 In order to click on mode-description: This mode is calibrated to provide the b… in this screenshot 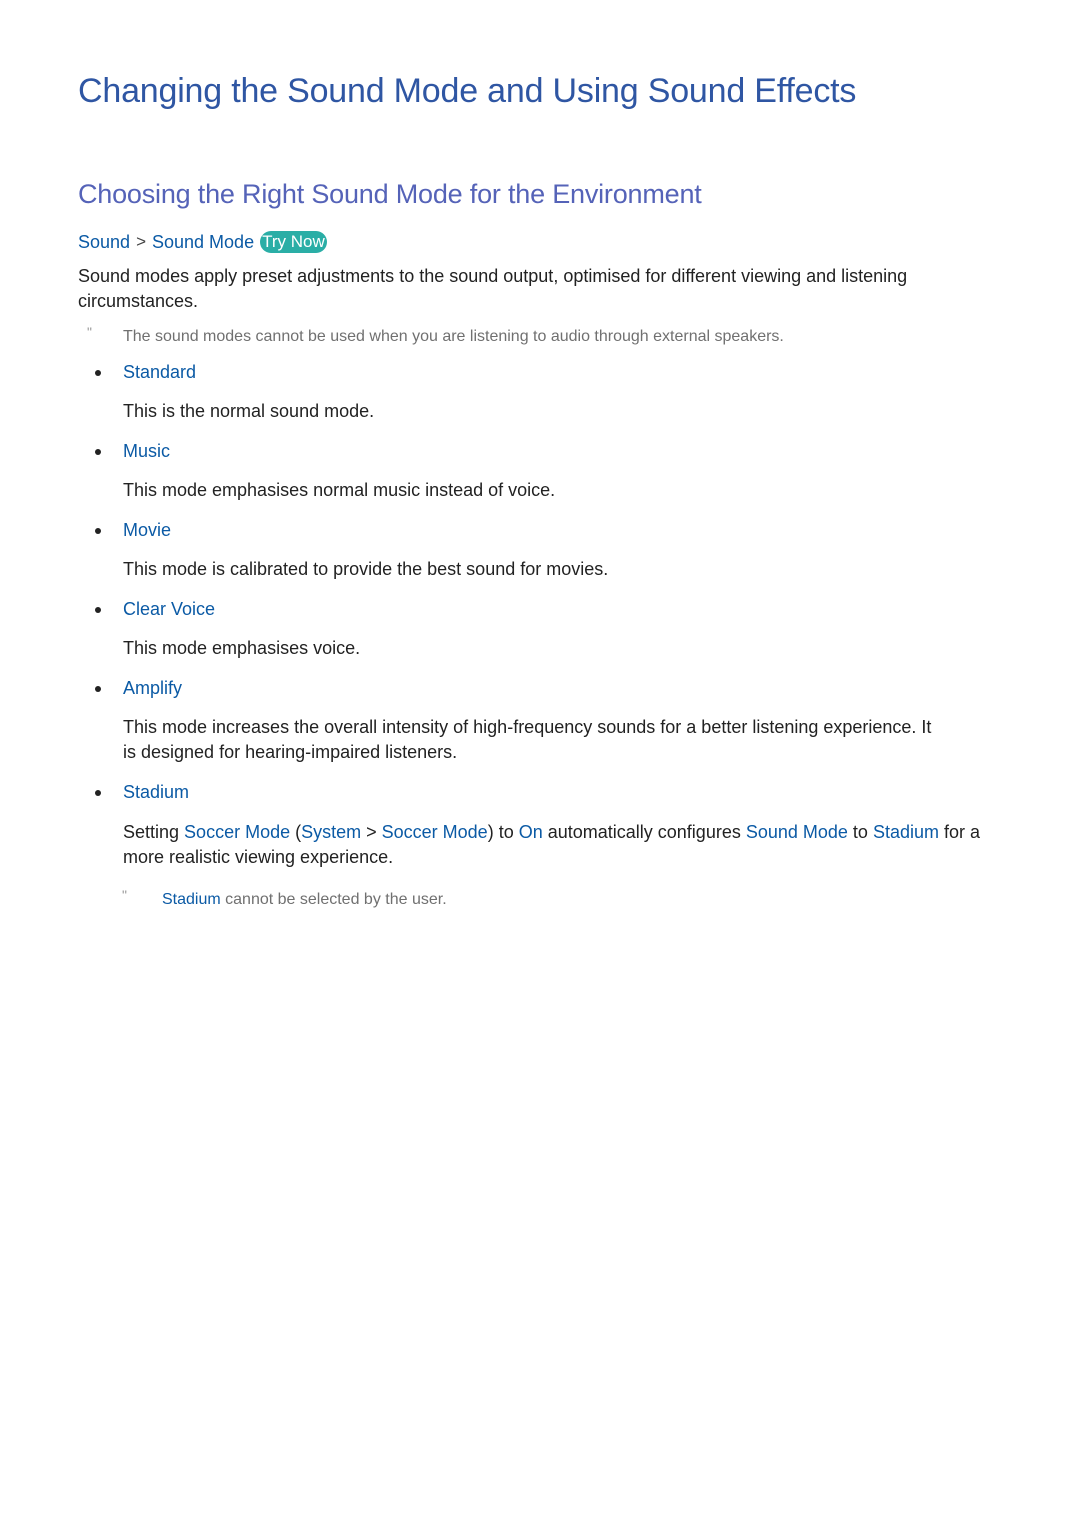, I will do `click(366, 569)`.